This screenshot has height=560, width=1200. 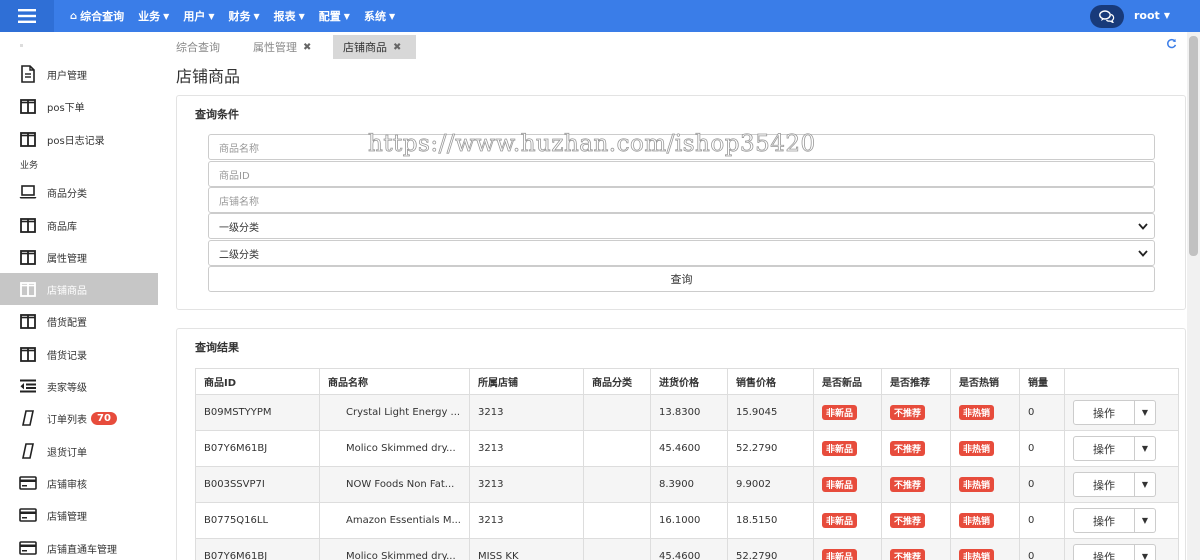 What do you see at coordinates (198, 47) in the screenshot?
I see `tab-0: 综合查询` at bounding box center [198, 47].